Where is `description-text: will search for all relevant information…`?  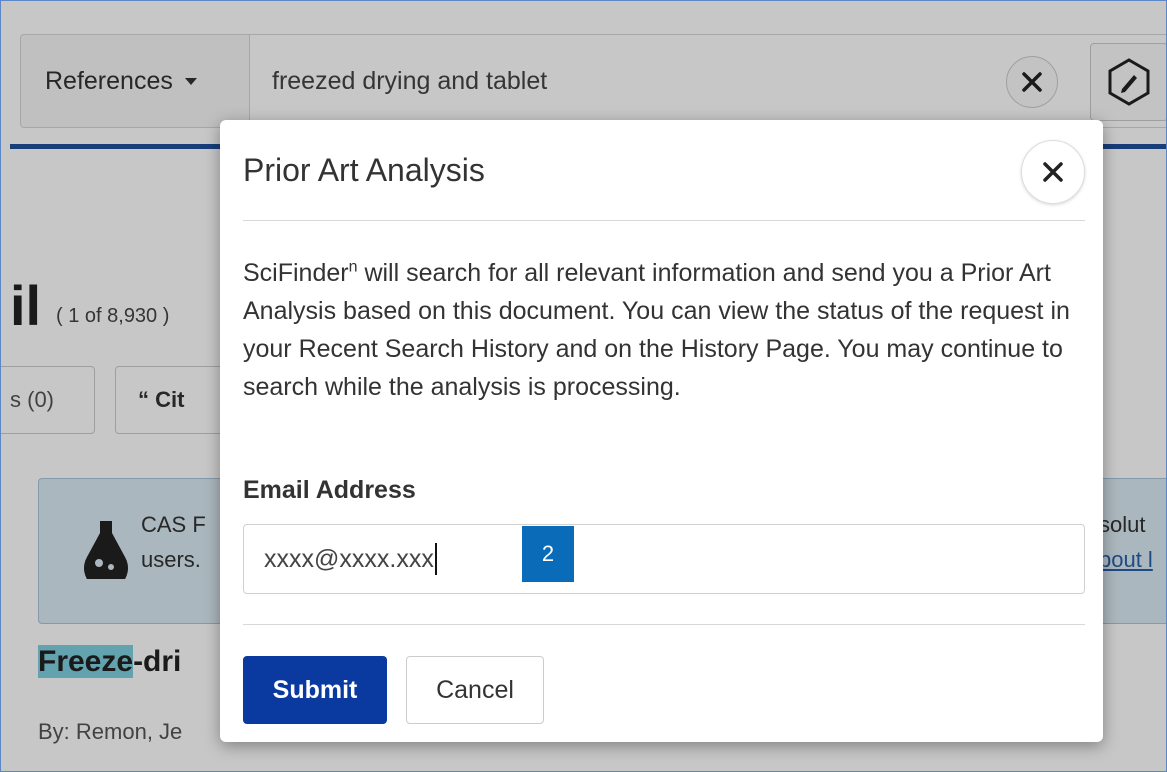
description-text: will search for all relevant information… is located at coordinates (656, 330).